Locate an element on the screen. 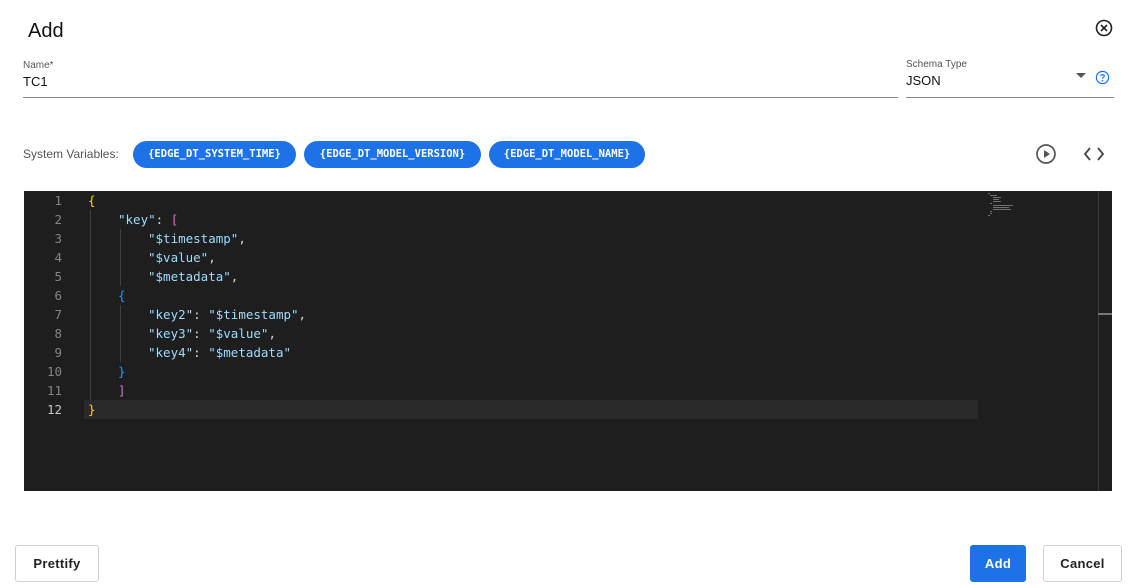 The image size is (1137, 588). code-line-12: } is located at coordinates (92, 409).